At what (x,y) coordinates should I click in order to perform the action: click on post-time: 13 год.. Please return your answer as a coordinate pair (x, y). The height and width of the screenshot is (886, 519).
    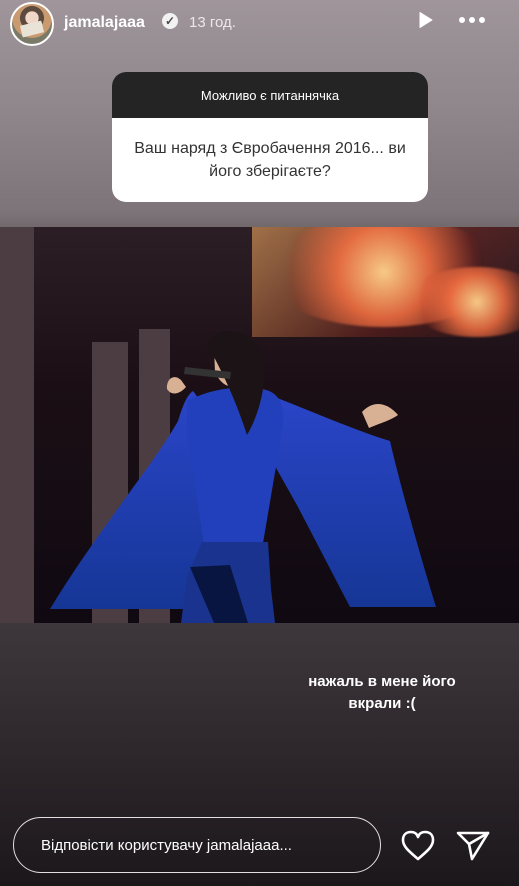
    Looking at the image, I should click on (212, 22).